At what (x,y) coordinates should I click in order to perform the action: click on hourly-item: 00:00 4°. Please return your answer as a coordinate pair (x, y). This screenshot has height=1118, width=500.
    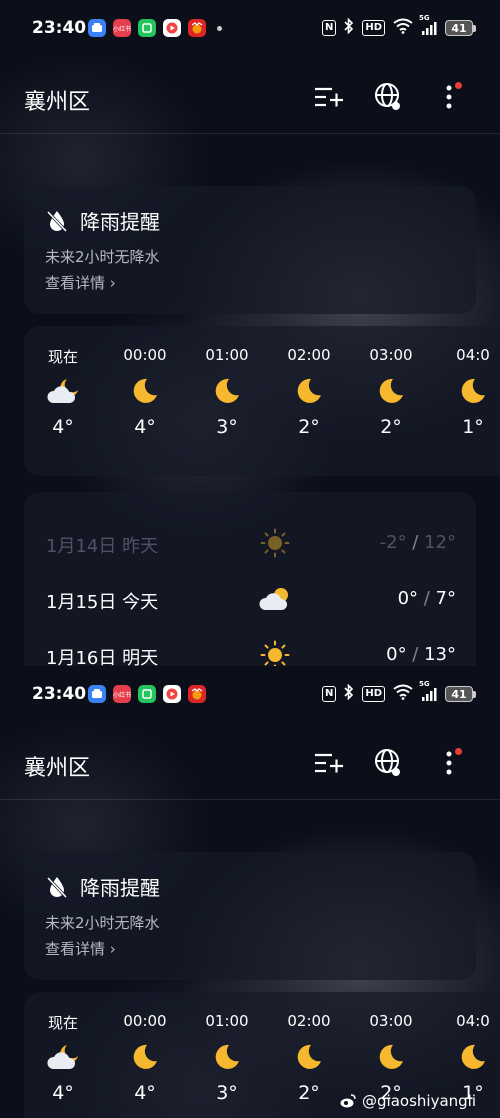
    Looking at the image, I should click on (145, 392).